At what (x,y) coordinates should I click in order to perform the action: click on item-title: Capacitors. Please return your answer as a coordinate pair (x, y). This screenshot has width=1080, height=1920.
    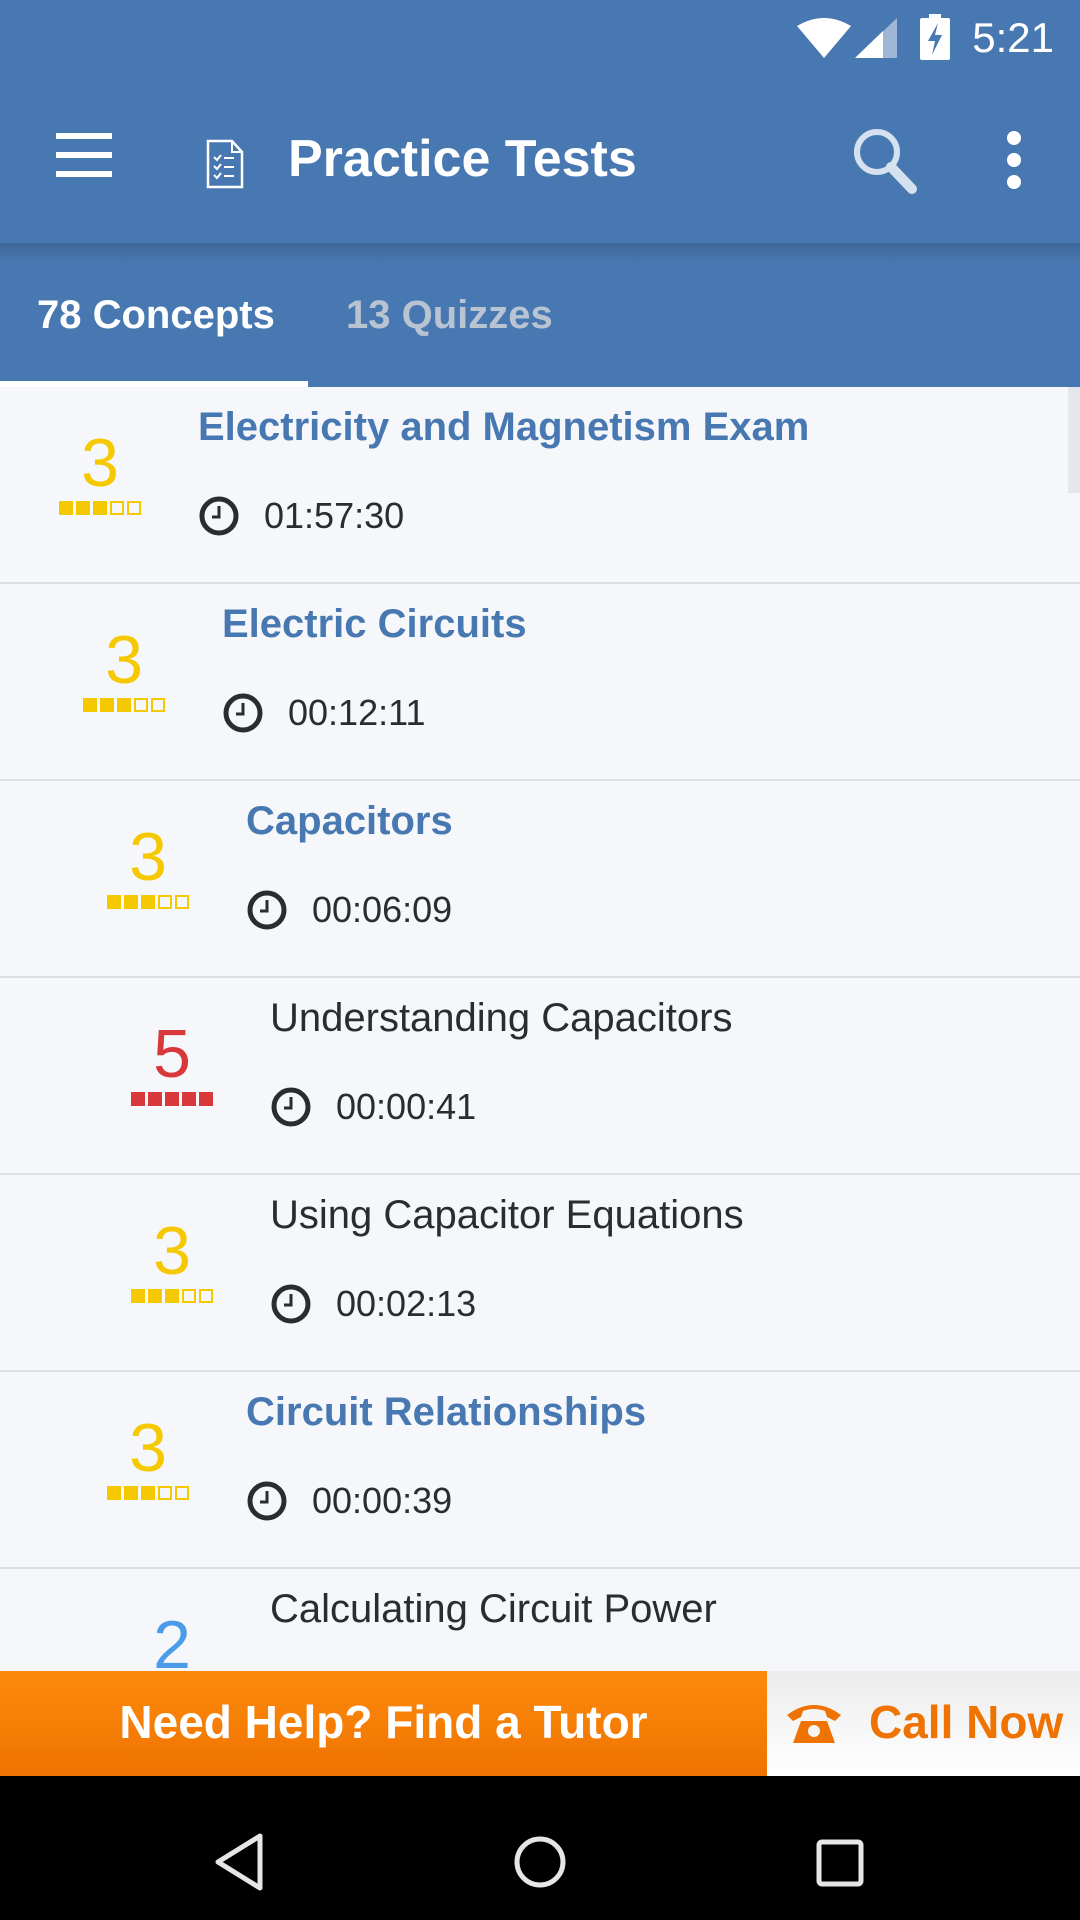
    Looking at the image, I should click on (349, 821).